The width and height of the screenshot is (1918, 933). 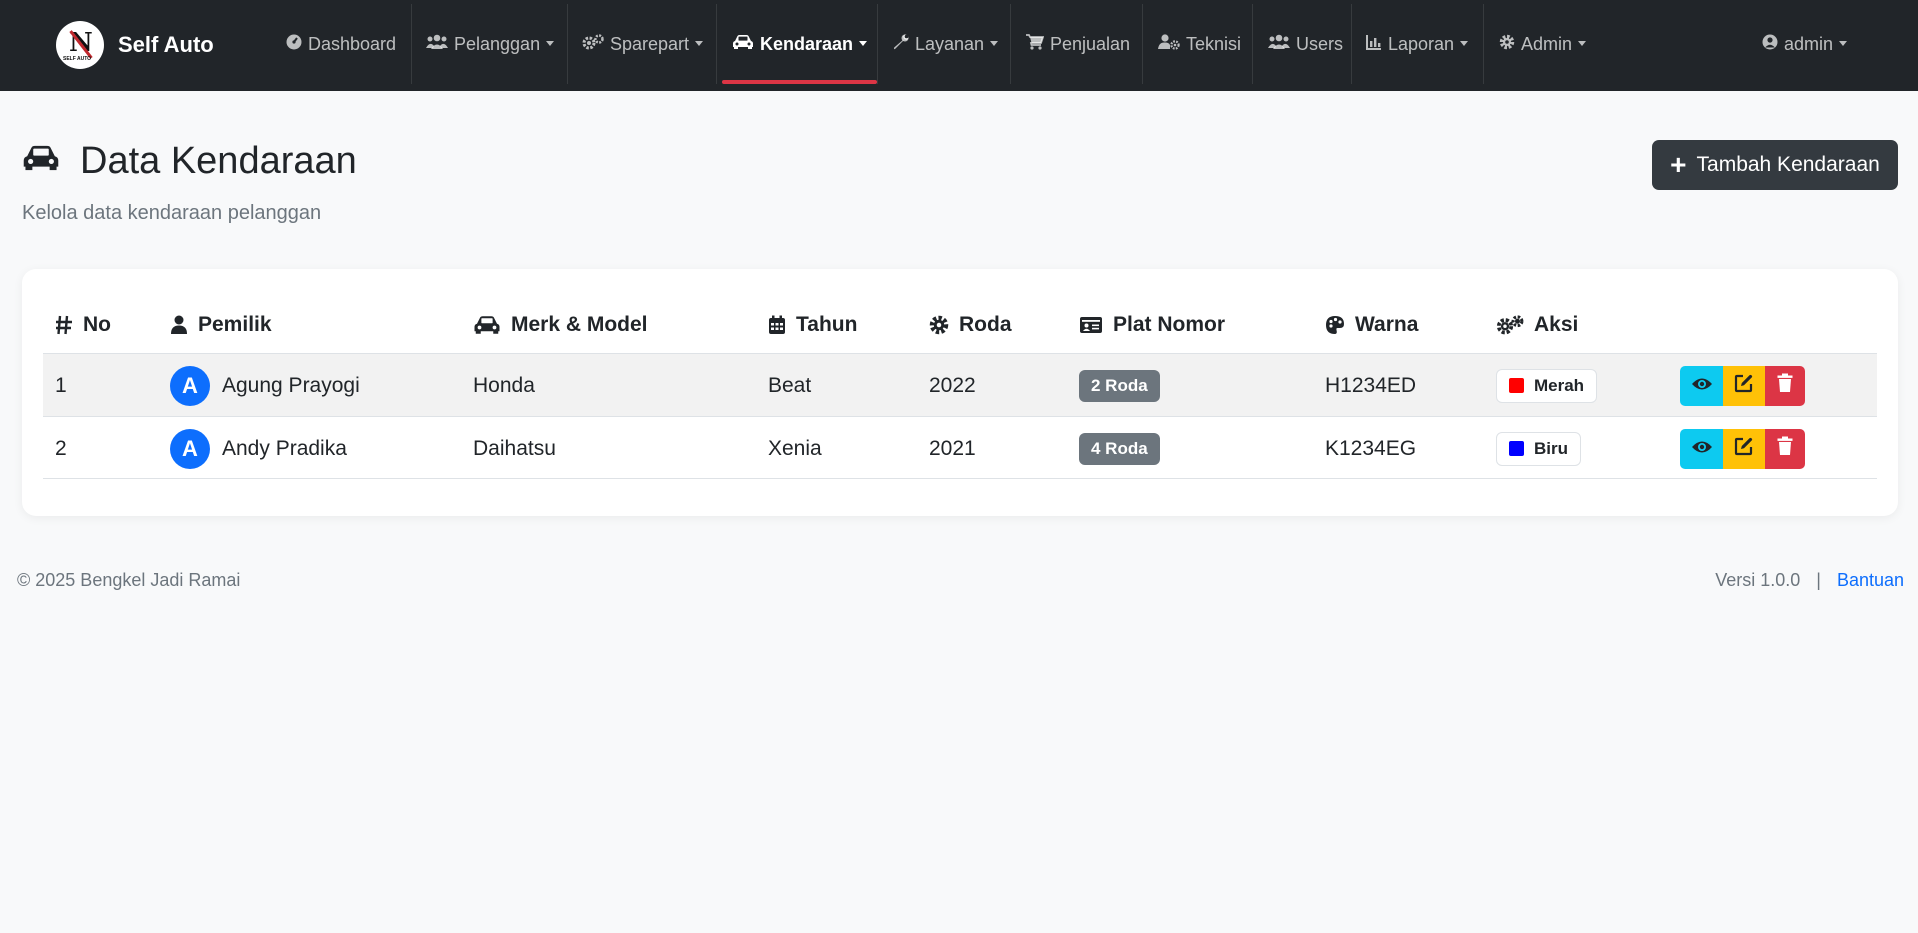 I want to click on column-header-plat: Plat Nomor, so click(x=1152, y=325).